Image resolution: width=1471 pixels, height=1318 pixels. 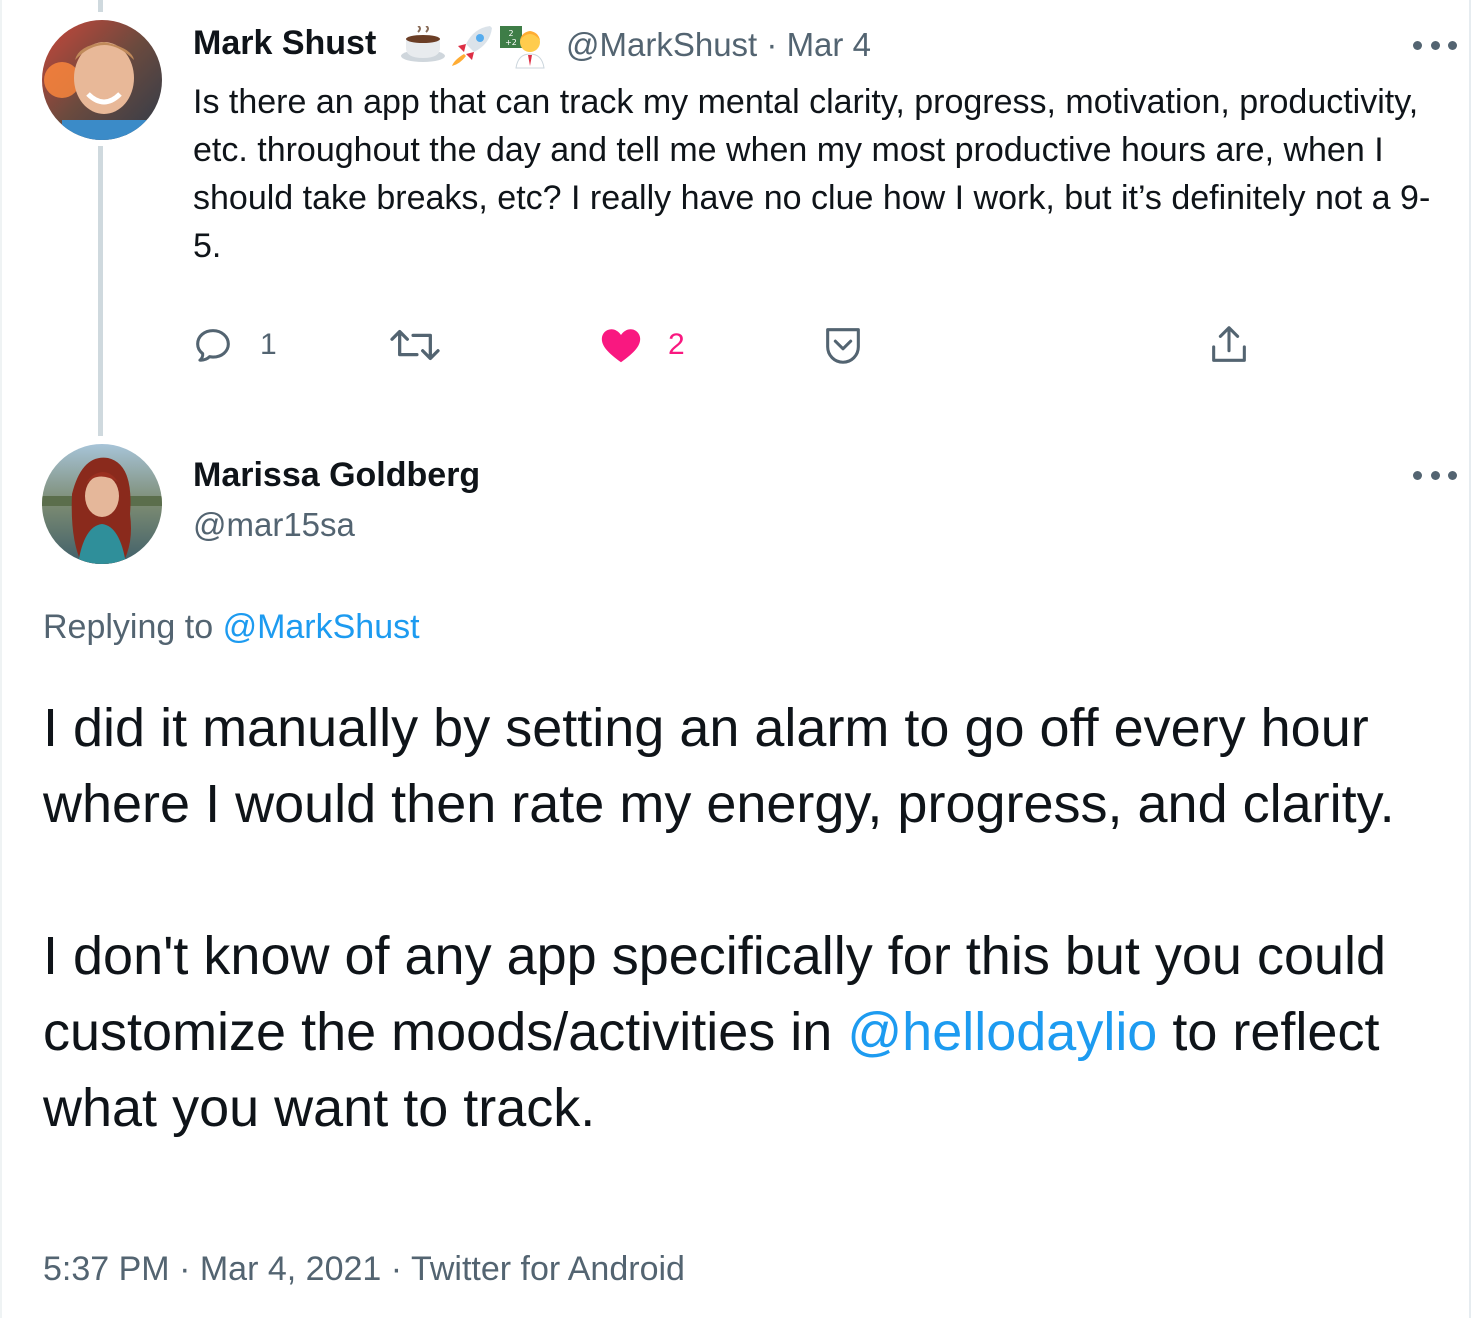 I want to click on share-button, so click(x=1229, y=345).